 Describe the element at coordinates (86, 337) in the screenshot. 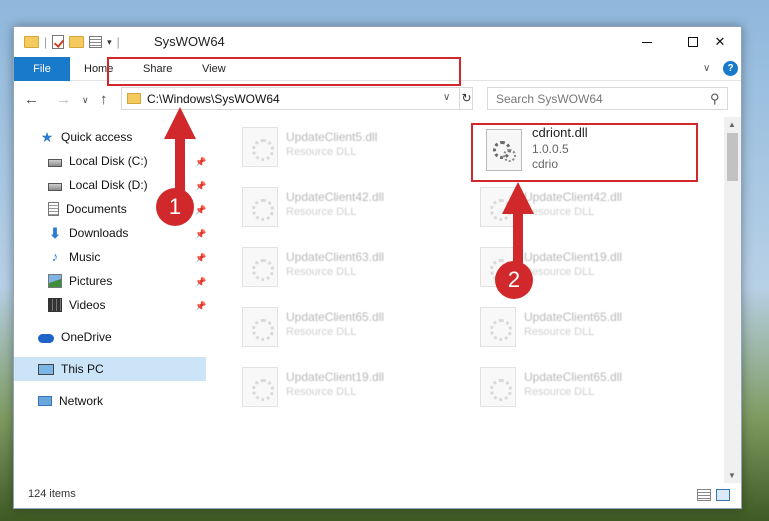

I see `sidebar-item-label: OneDrive` at that location.